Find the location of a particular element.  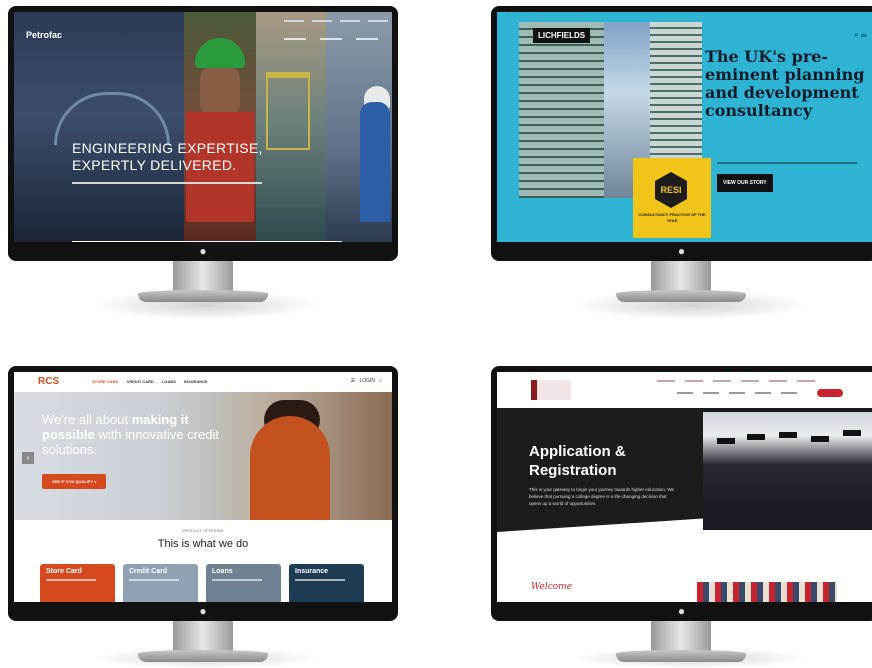

nav-credit-card: CREDIT CARD is located at coordinates (140, 381).